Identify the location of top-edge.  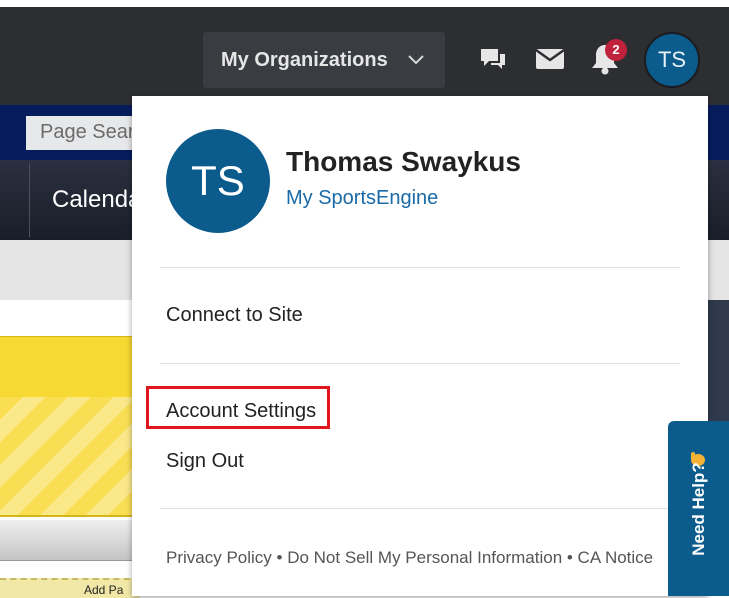
(364, 3).